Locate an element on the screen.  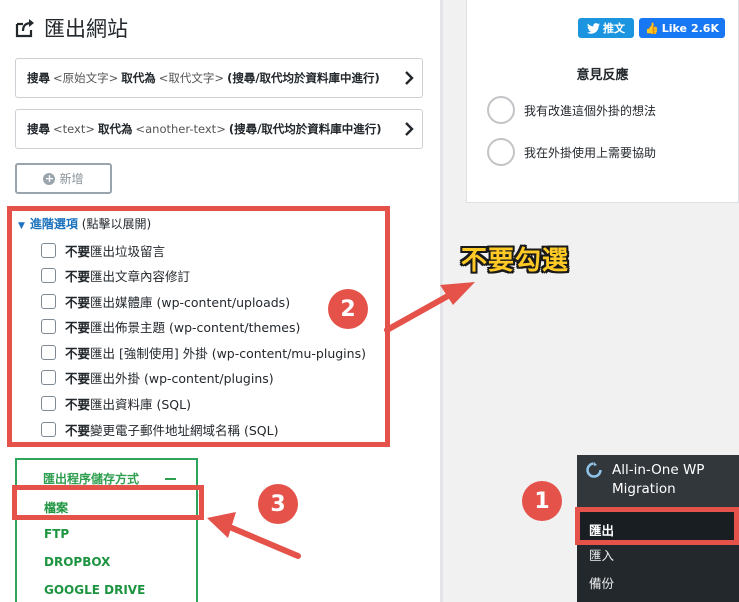
plugin-menu-header: All-in-One WP Migration is located at coordinates (658, 481).